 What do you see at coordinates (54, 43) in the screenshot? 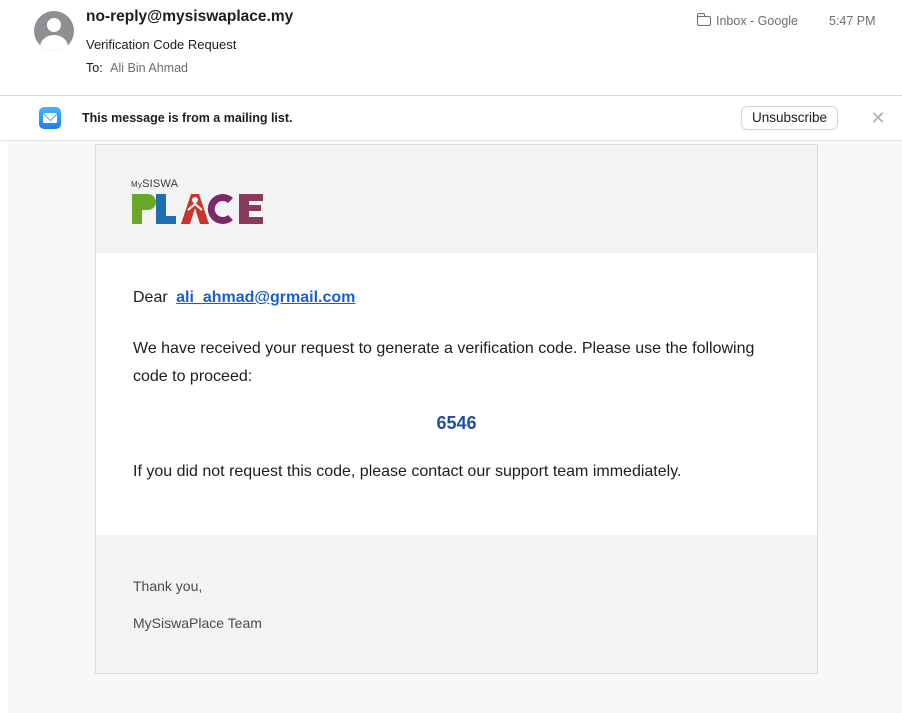
I see `avatar-body` at bounding box center [54, 43].